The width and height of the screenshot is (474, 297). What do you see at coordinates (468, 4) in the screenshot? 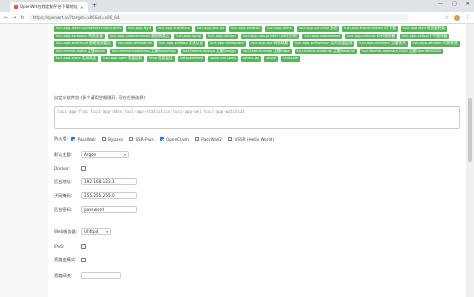
I see `close-button: ✕` at bounding box center [468, 4].